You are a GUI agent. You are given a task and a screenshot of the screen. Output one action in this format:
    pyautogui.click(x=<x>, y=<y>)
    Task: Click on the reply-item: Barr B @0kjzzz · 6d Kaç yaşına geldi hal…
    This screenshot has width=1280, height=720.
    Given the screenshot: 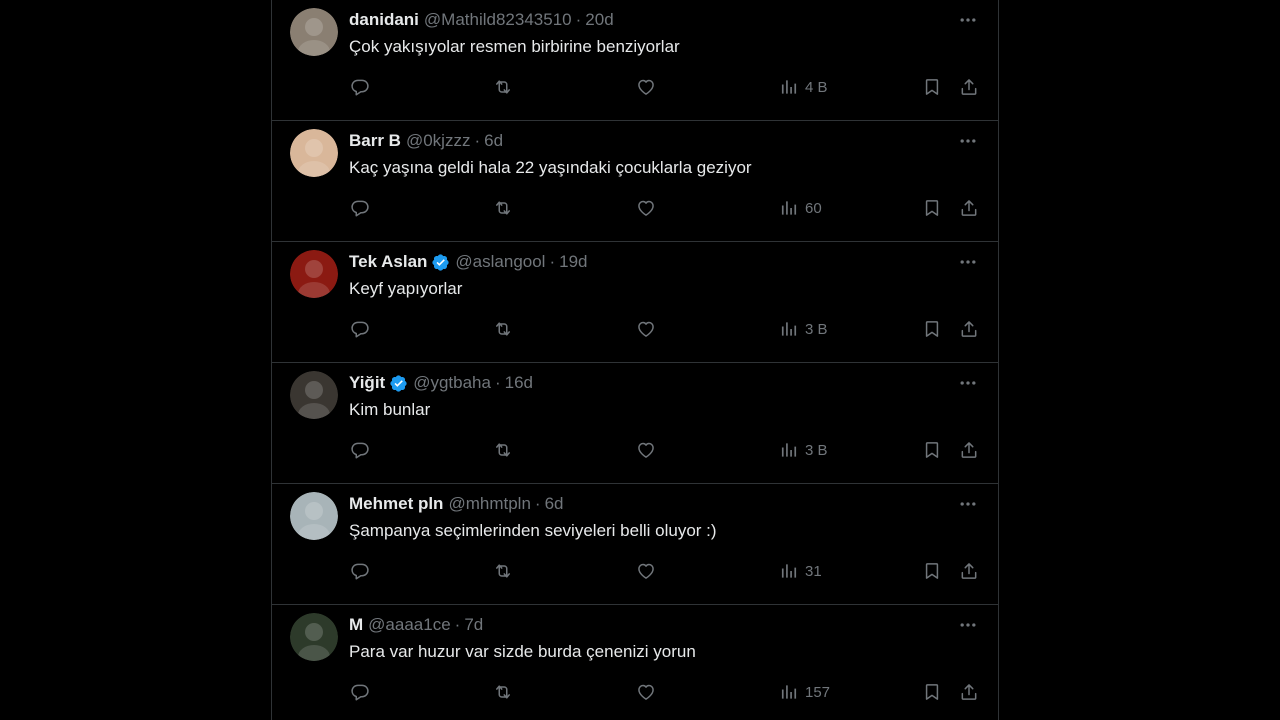 What is the action you would take?
    pyautogui.click(x=635, y=181)
    